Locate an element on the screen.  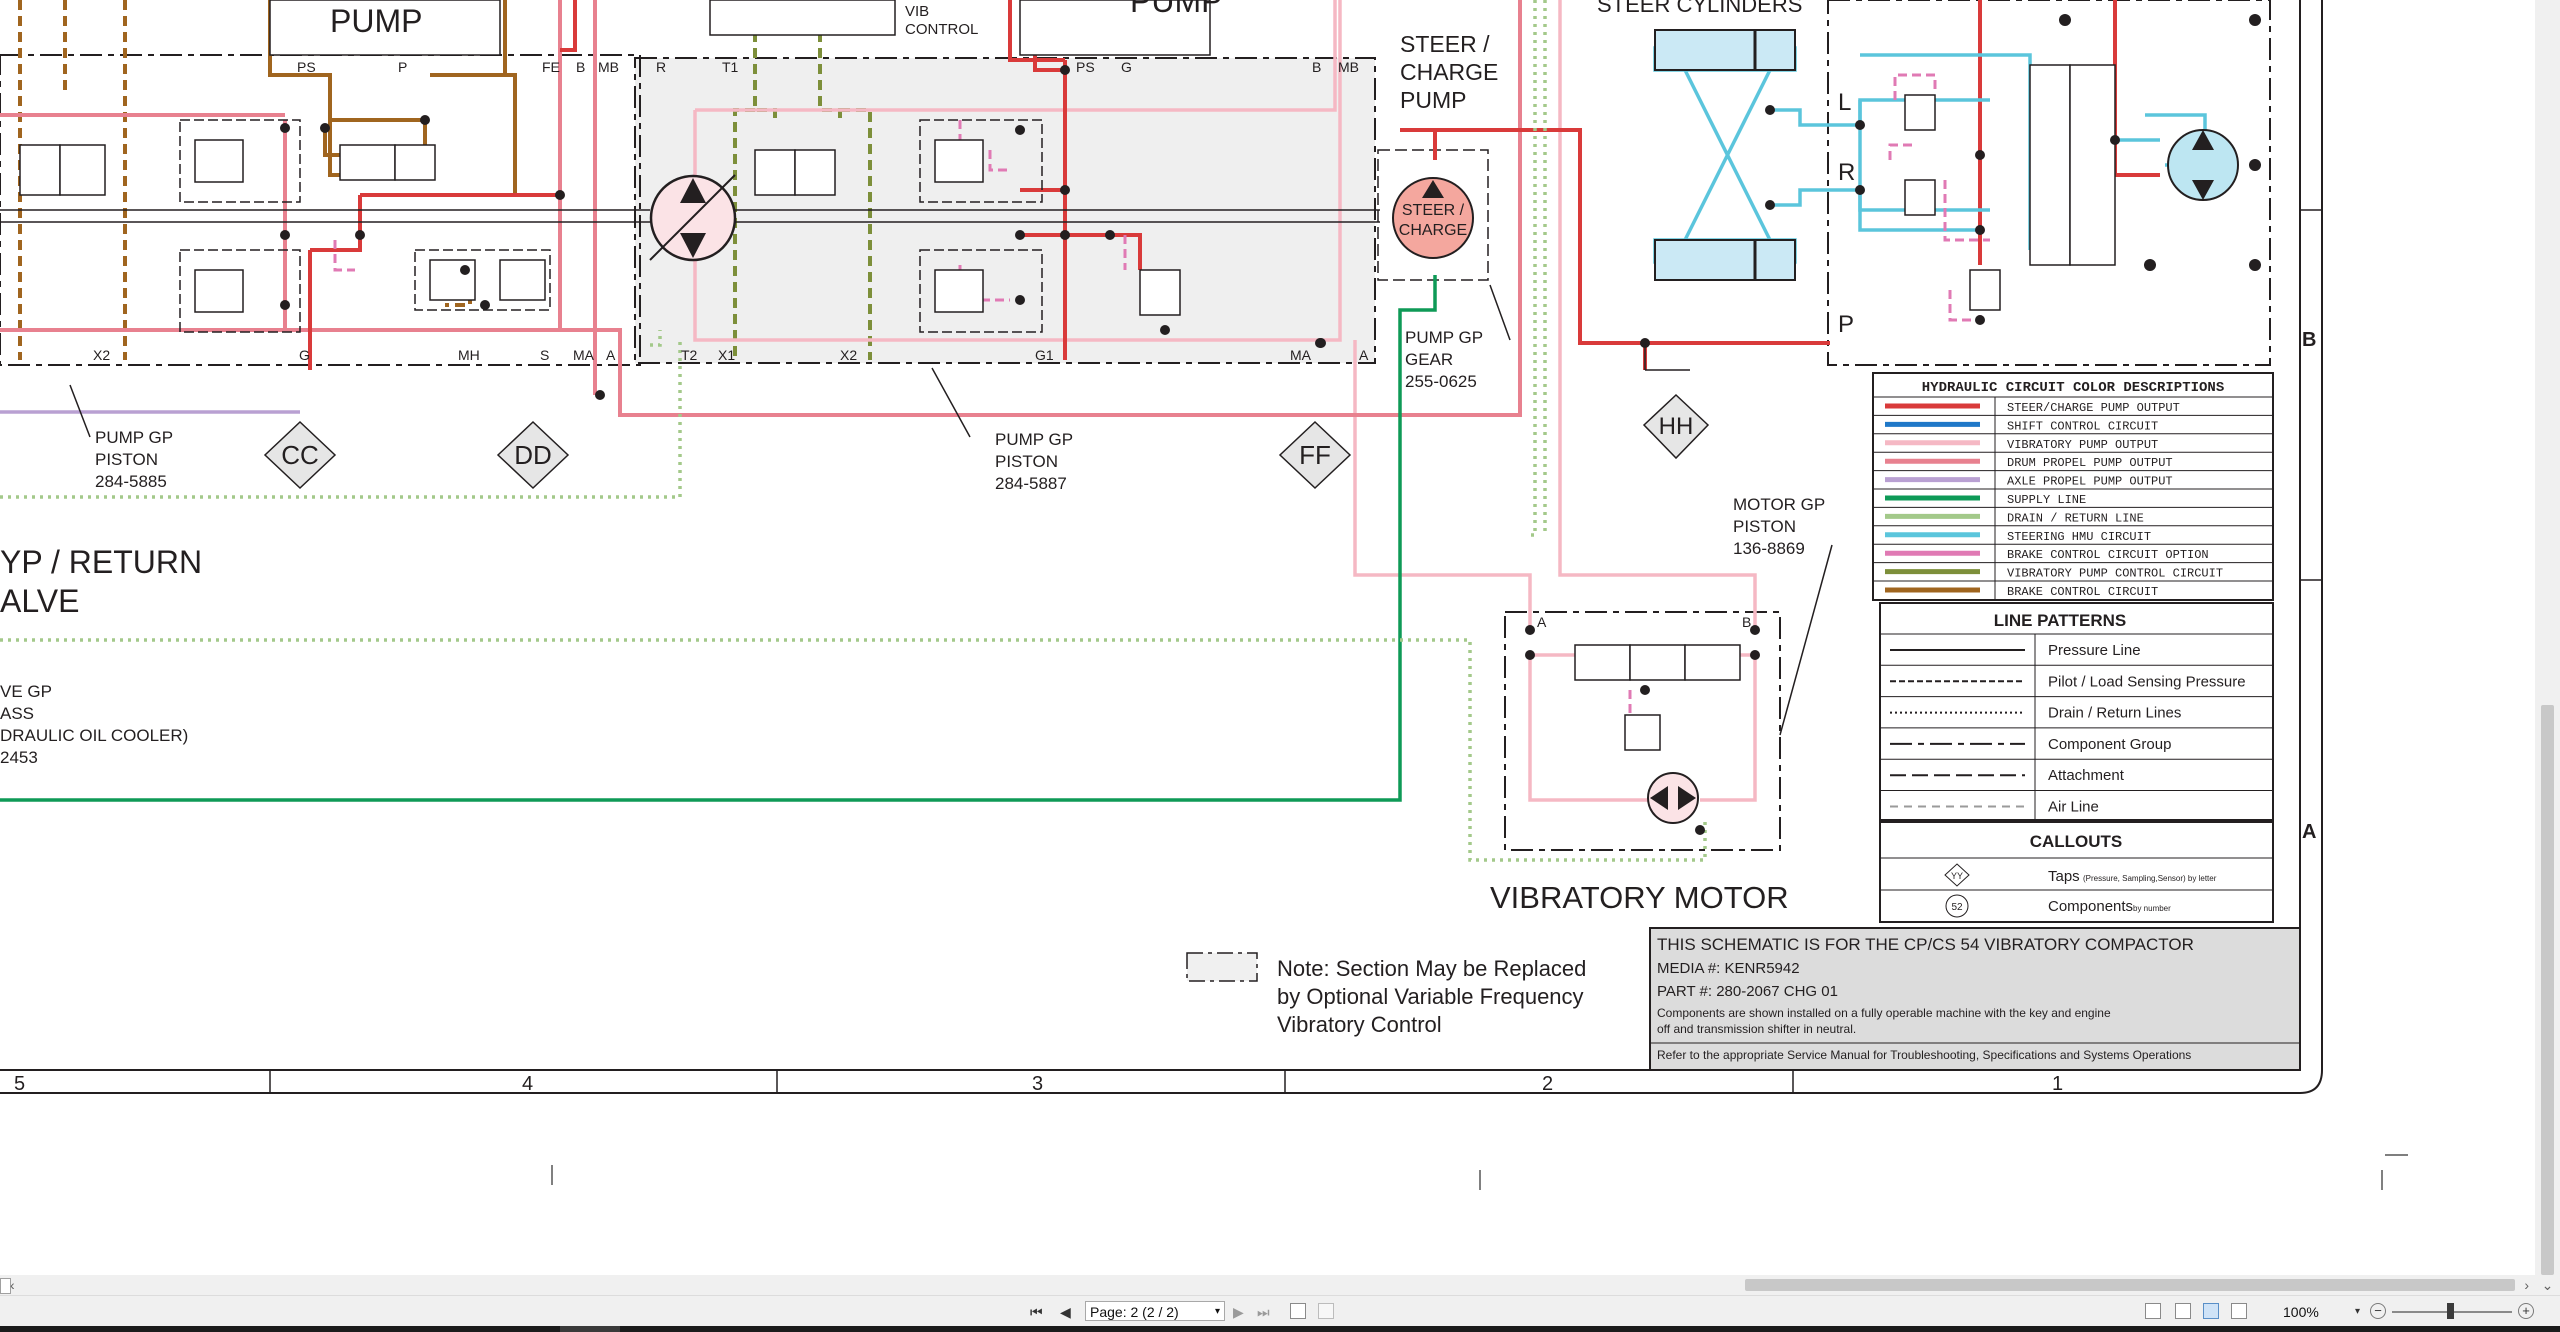
legend-label: STEERING HMU CIRCUIT is located at coordinates (2079, 537).